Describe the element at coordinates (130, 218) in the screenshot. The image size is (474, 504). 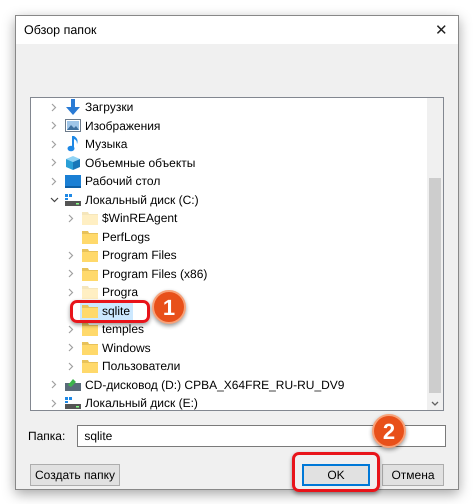
I see `tree-item: $WinREAgent` at that location.